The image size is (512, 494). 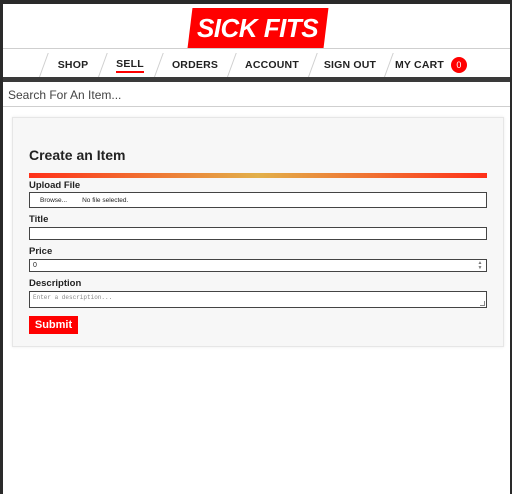 What do you see at coordinates (258, 175) in the screenshot?
I see `form-gradient-bar` at bounding box center [258, 175].